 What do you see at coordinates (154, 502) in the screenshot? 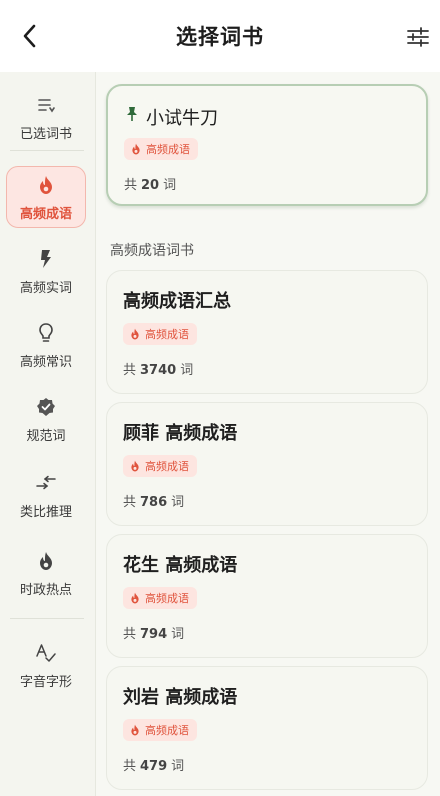
I see `word-count: 共 786 词` at bounding box center [154, 502].